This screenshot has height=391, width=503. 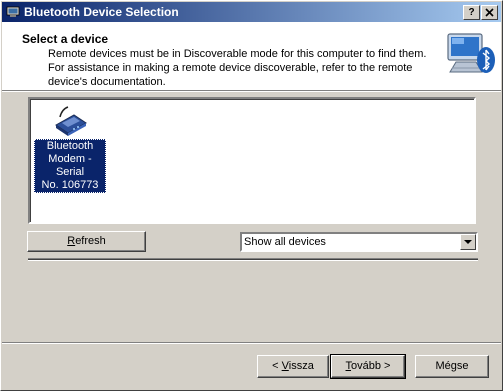 I want to click on bluetooth-computer-icon, so click(x=471, y=53).